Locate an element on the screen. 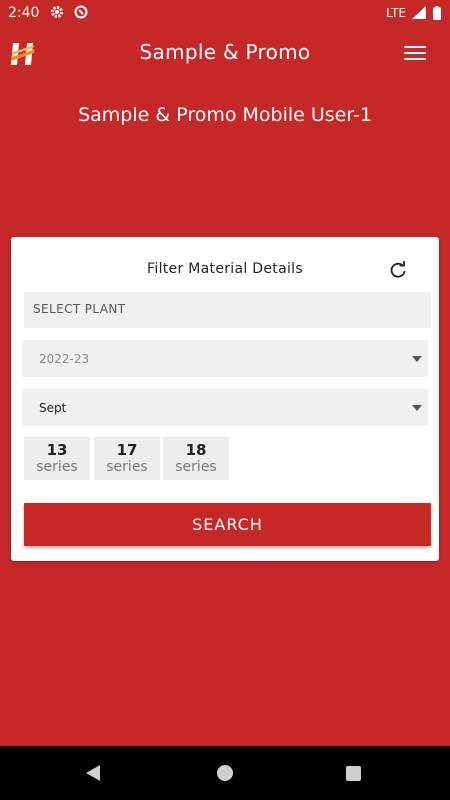  series-button-13: 13 series is located at coordinates (57, 458).